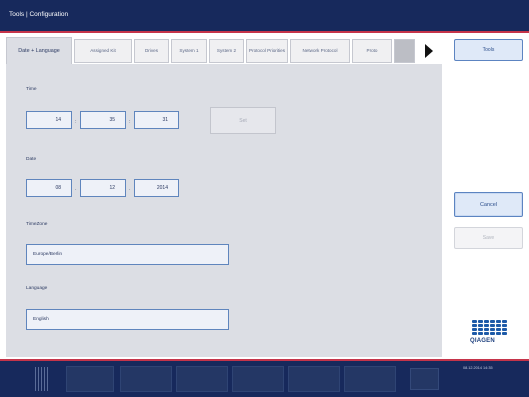 This screenshot has height=397, width=529. Describe the element at coordinates (103, 188) in the screenshot. I see `month-field: 12` at that location.